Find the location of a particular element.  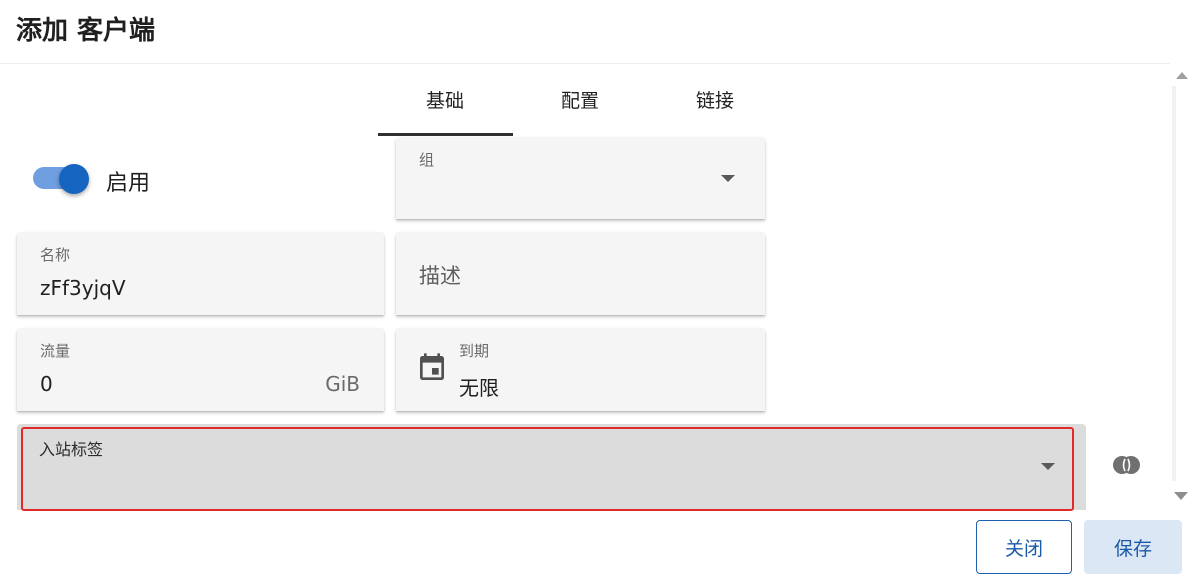

group-select: 组 is located at coordinates (580, 178).